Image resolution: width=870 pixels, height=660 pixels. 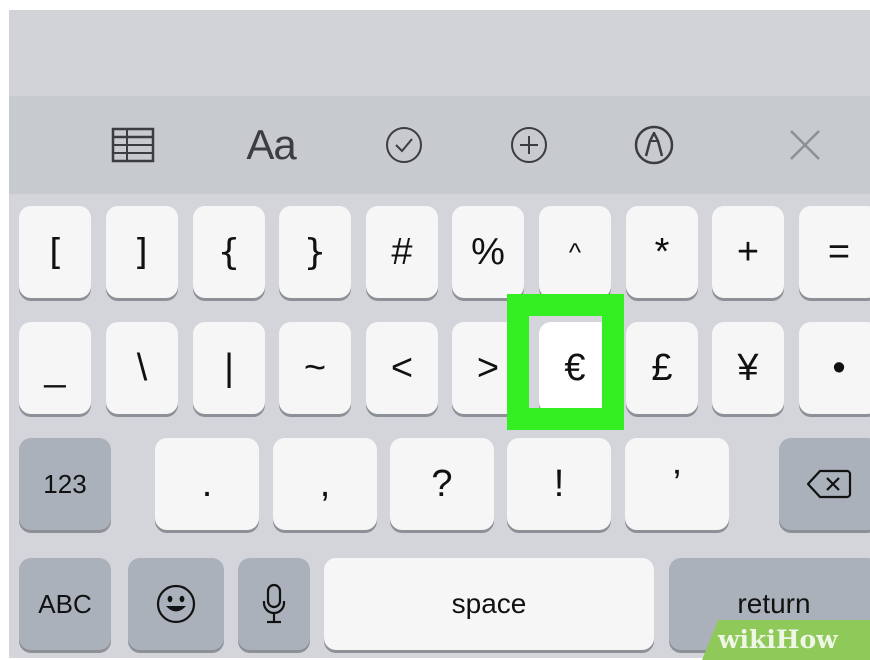 I want to click on format-button: Aa, so click(x=271, y=145).